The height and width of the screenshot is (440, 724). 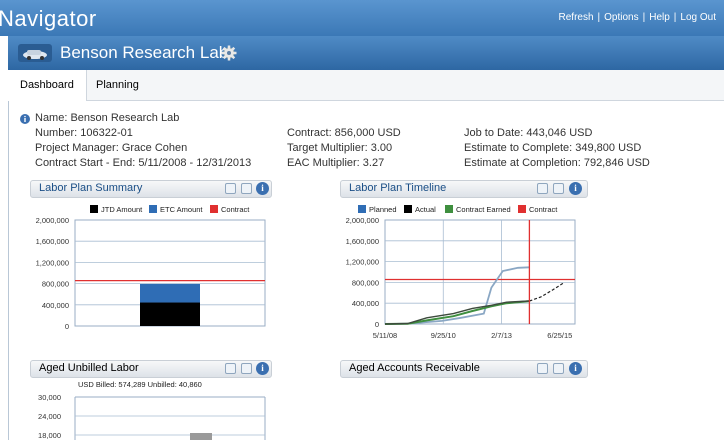 I want to click on legend-label: Actual, so click(x=425, y=209).